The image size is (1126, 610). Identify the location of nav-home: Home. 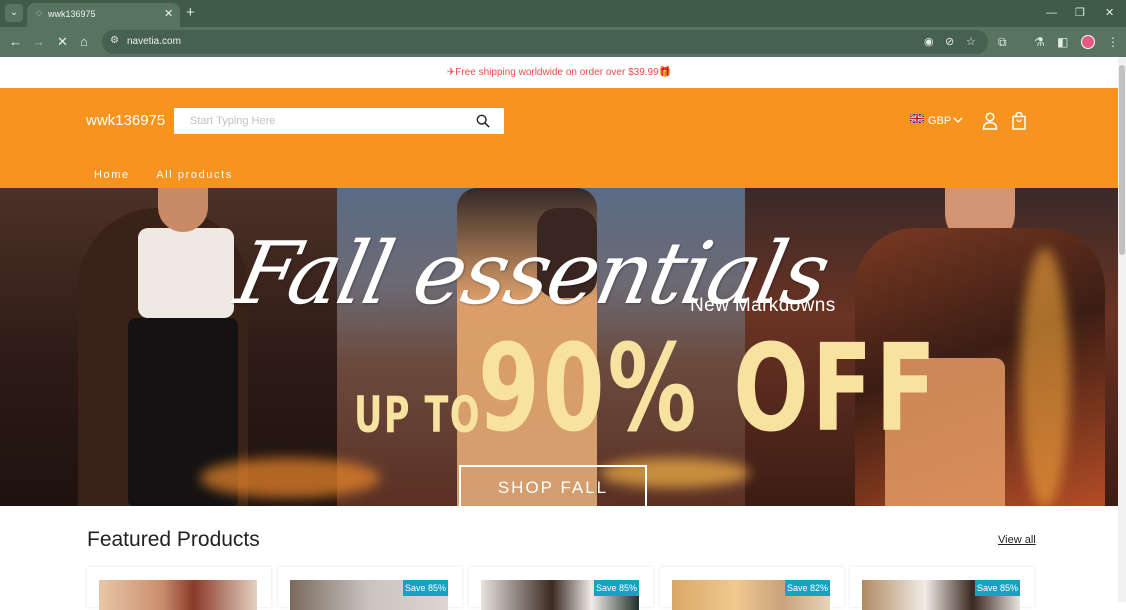
(112, 175).